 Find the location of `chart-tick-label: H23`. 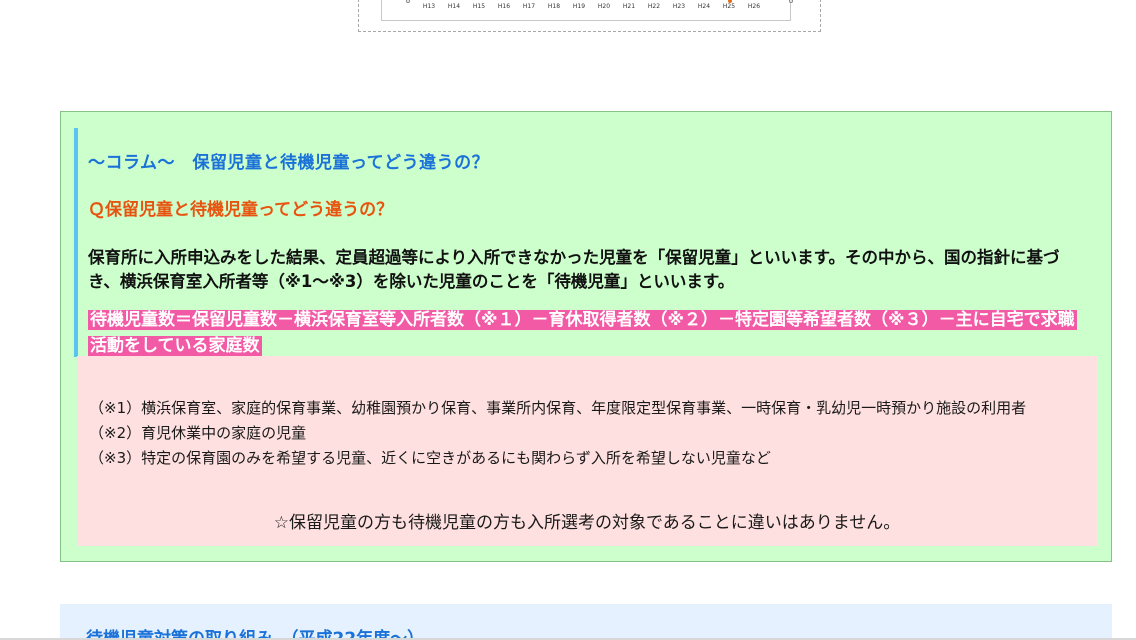

chart-tick-label: H23 is located at coordinates (679, 6).